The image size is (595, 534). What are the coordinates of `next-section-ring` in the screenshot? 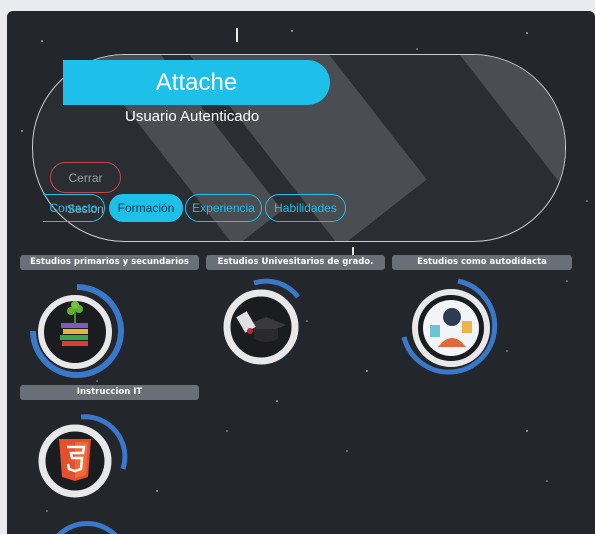 It's located at (87, 527).